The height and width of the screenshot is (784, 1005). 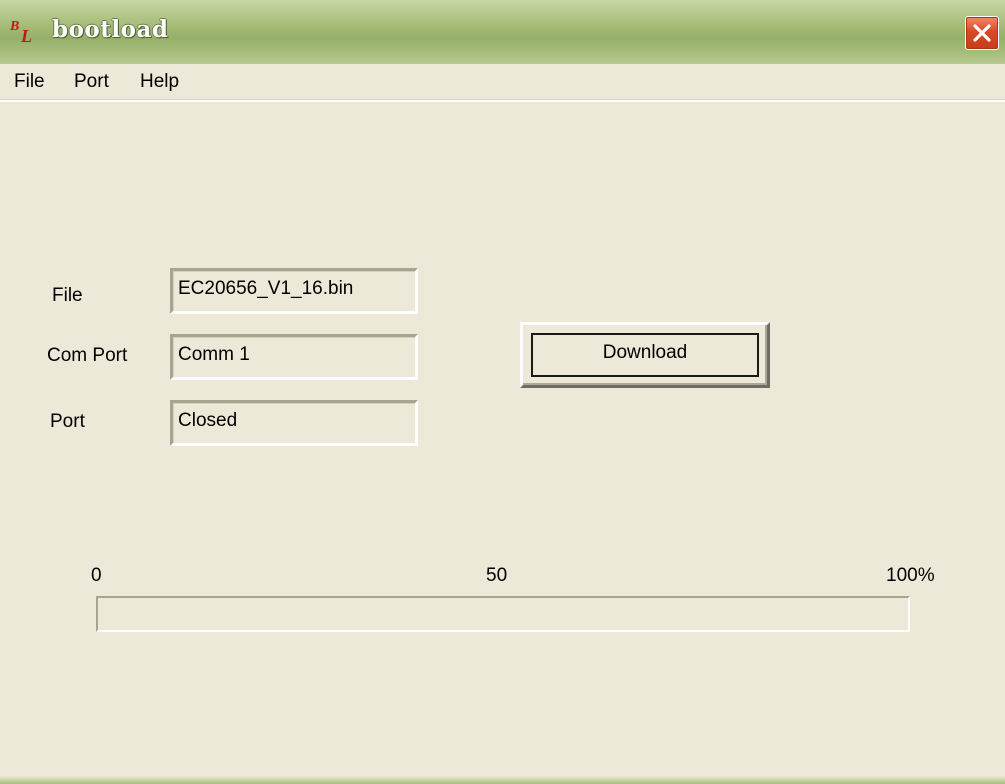 What do you see at coordinates (294, 357) in the screenshot?
I see `com-port-field: Comm 1` at bounding box center [294, 357].